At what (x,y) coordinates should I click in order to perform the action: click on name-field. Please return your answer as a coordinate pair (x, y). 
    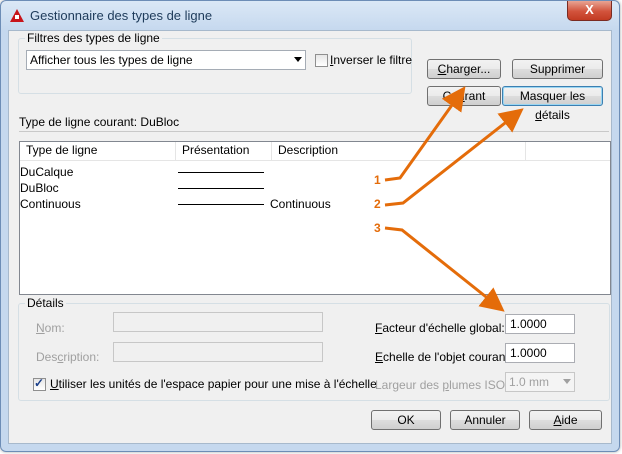
    Looking at the image, I should click on (218, 322).